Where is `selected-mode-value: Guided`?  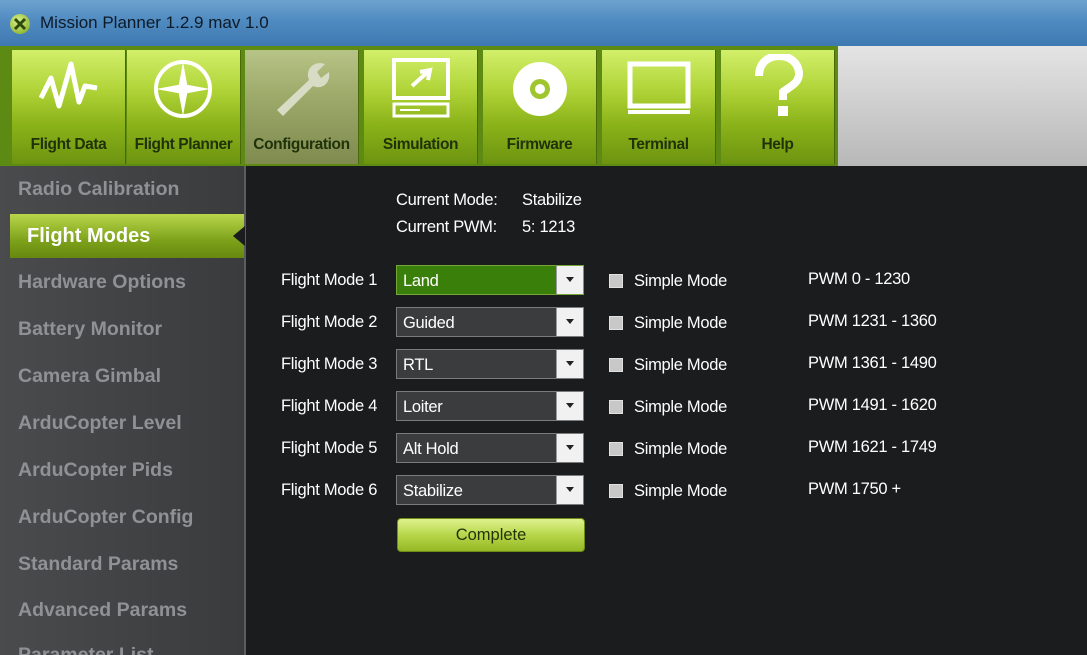 selected-mode-value: Guided is located at coordinates (429, 323).